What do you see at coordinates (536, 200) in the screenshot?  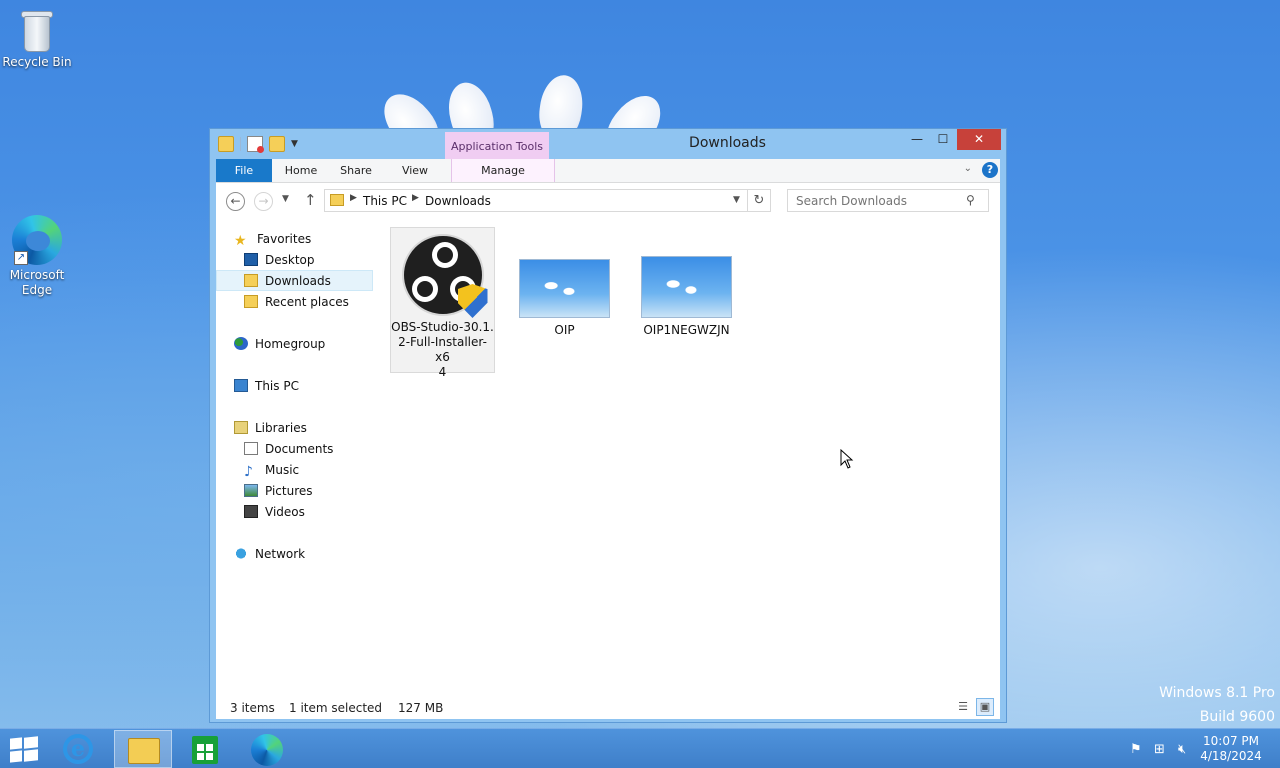 I see `address-bar: ▶ This PC ▶ Downloads ▼` at bounding box center [536, 200].